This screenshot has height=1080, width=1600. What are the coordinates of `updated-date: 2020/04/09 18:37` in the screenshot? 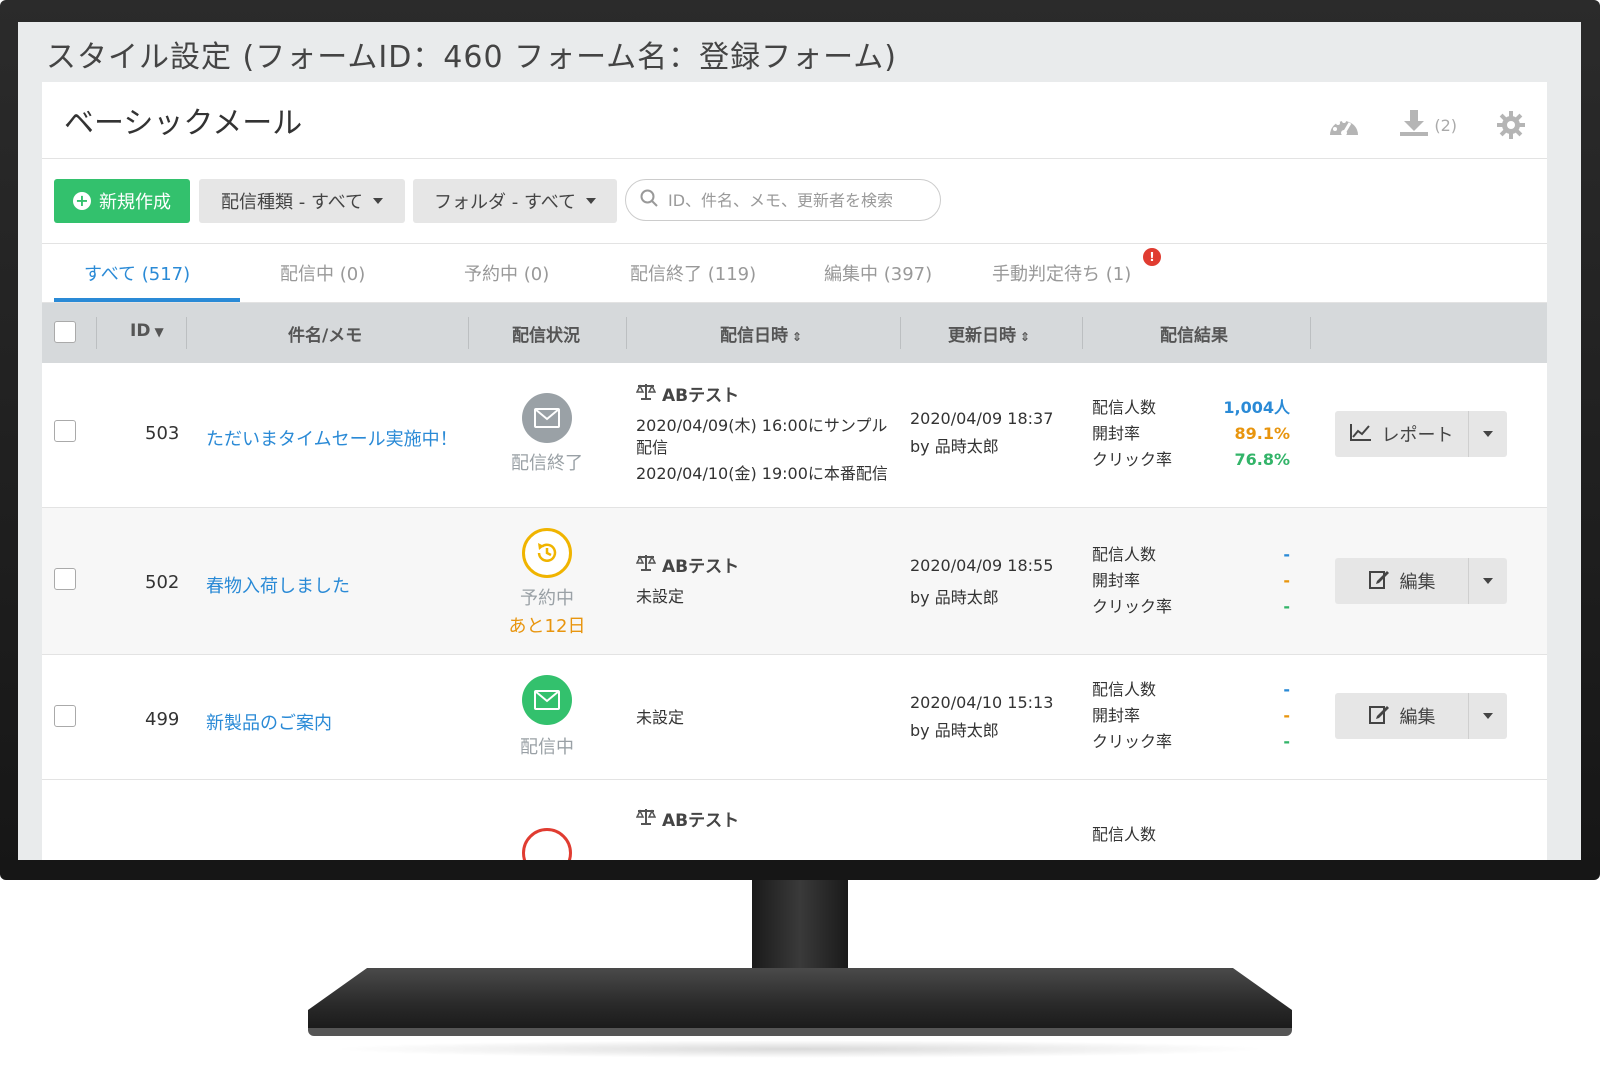 It's located at (982, 418).